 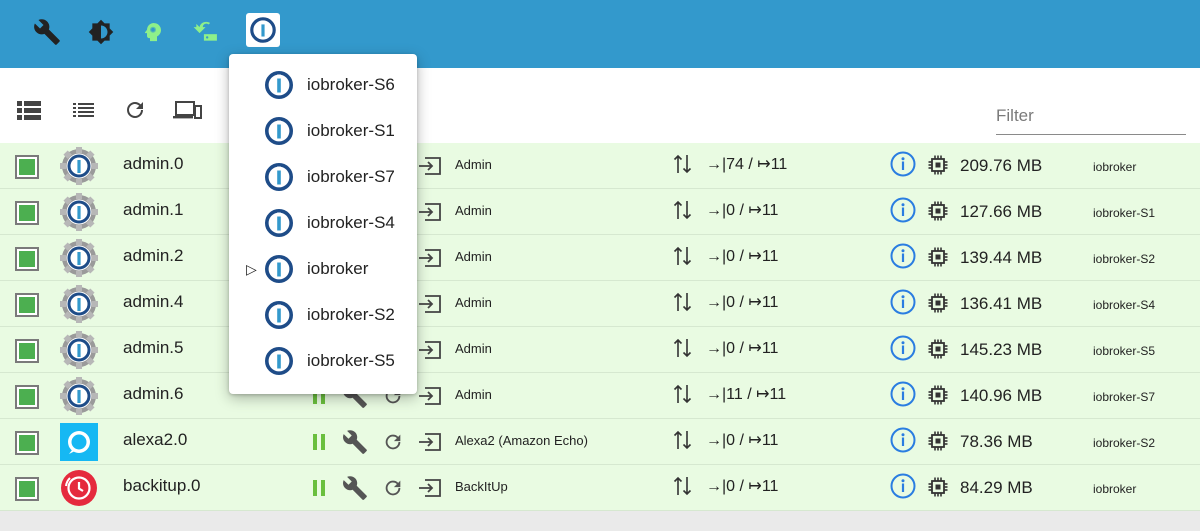 I want to click on instance-name: admin.5, so click(x=153, y=347).